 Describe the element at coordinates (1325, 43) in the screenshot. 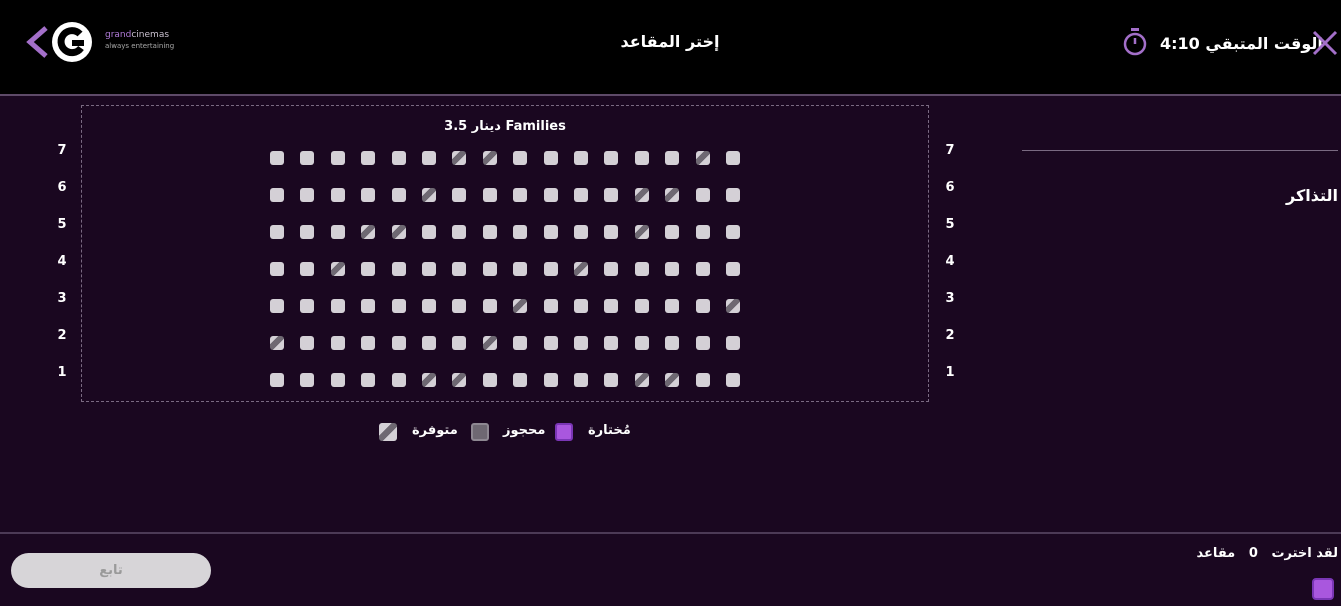

I see `close-icon` at that location.